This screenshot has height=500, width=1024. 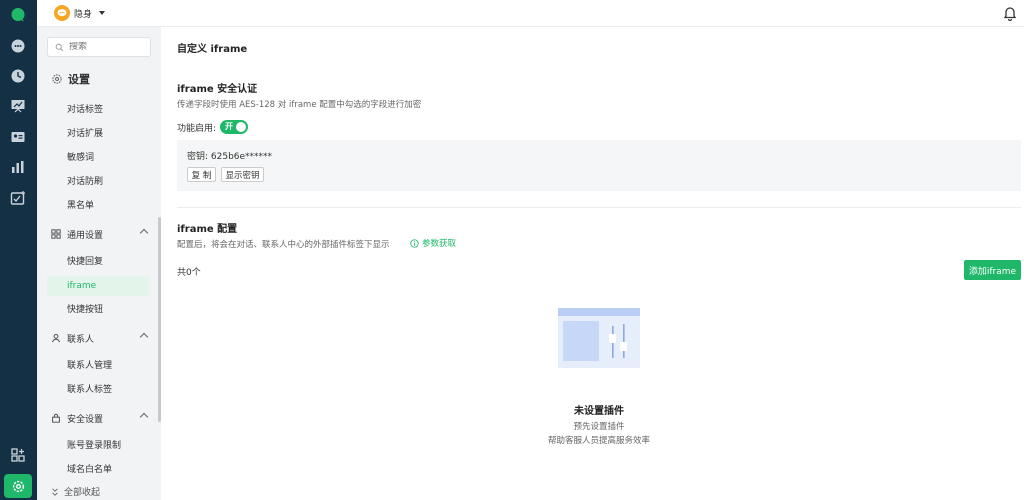 I want to click on section-divider, so click(x=599, y=207).